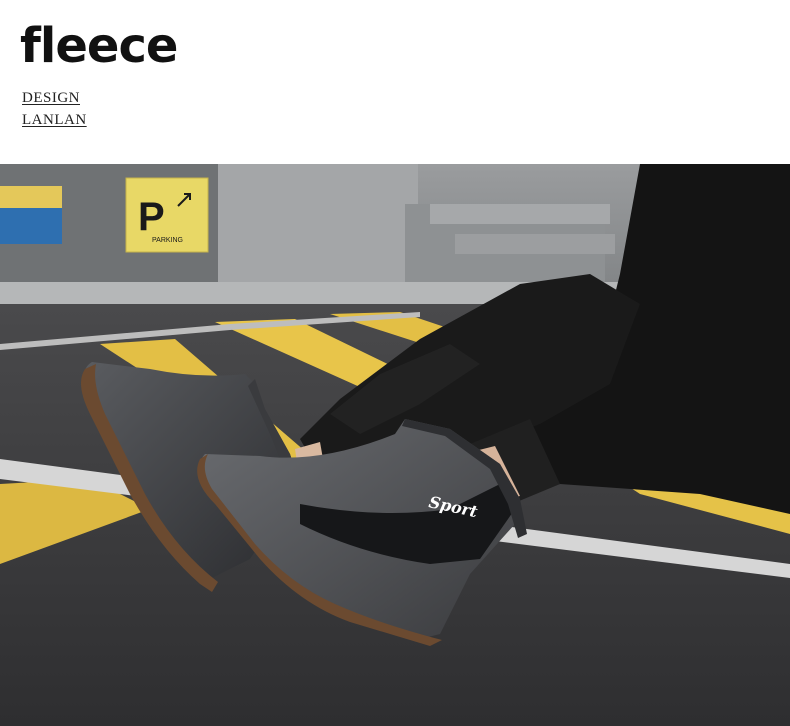  What do you see at coordinates (51, 98) in the screenshot?
I see `subtitle-design: DESIGN` at bounding box center [51, 98].